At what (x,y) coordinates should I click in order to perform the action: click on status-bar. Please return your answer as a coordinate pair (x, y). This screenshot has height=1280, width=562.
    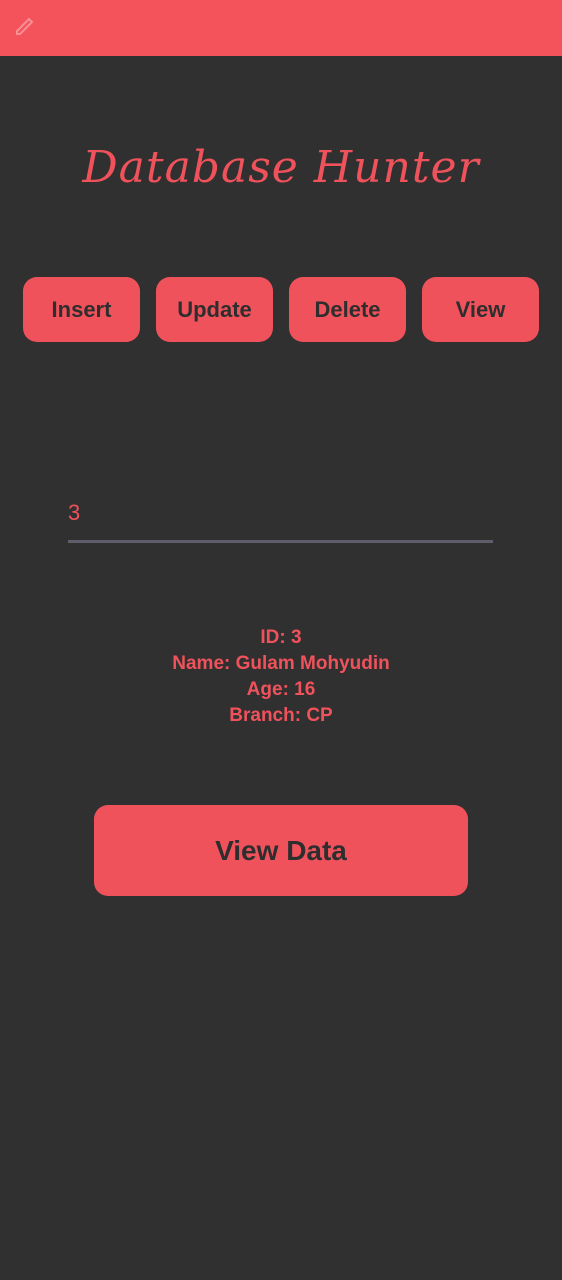
    Looking at the image, I should click on (281, 28).